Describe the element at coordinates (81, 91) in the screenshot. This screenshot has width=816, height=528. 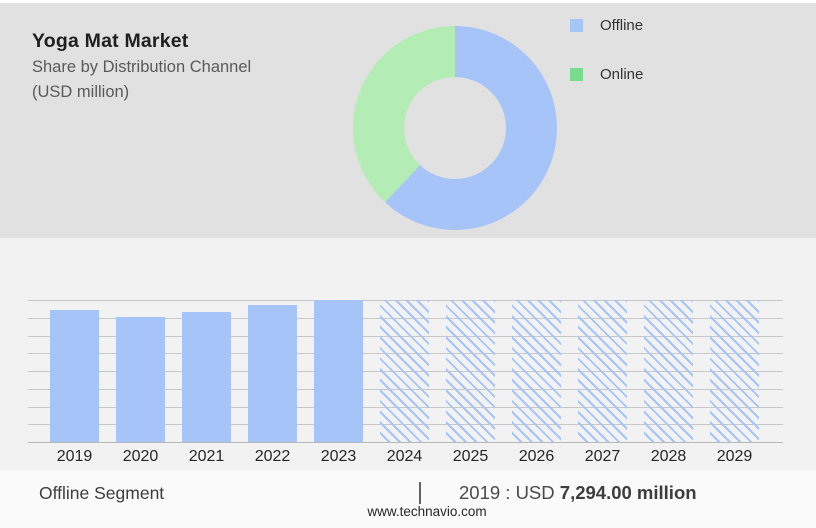
I see `subtitle-line-2: (USD million)` at that location.